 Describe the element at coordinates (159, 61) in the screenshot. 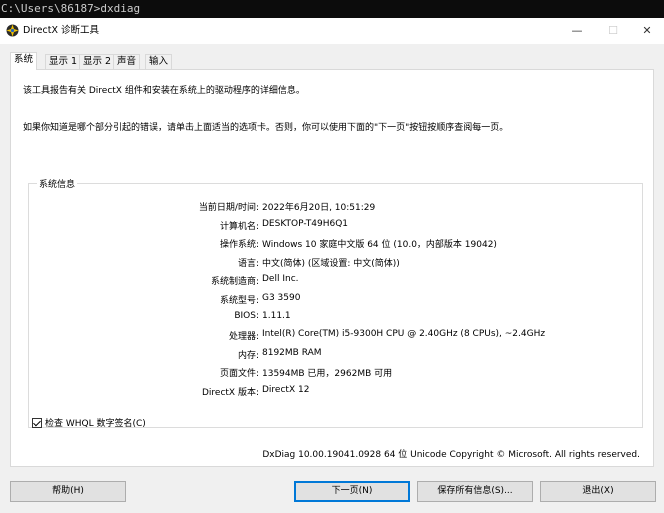

I see `tab-input: 输入` at that location.